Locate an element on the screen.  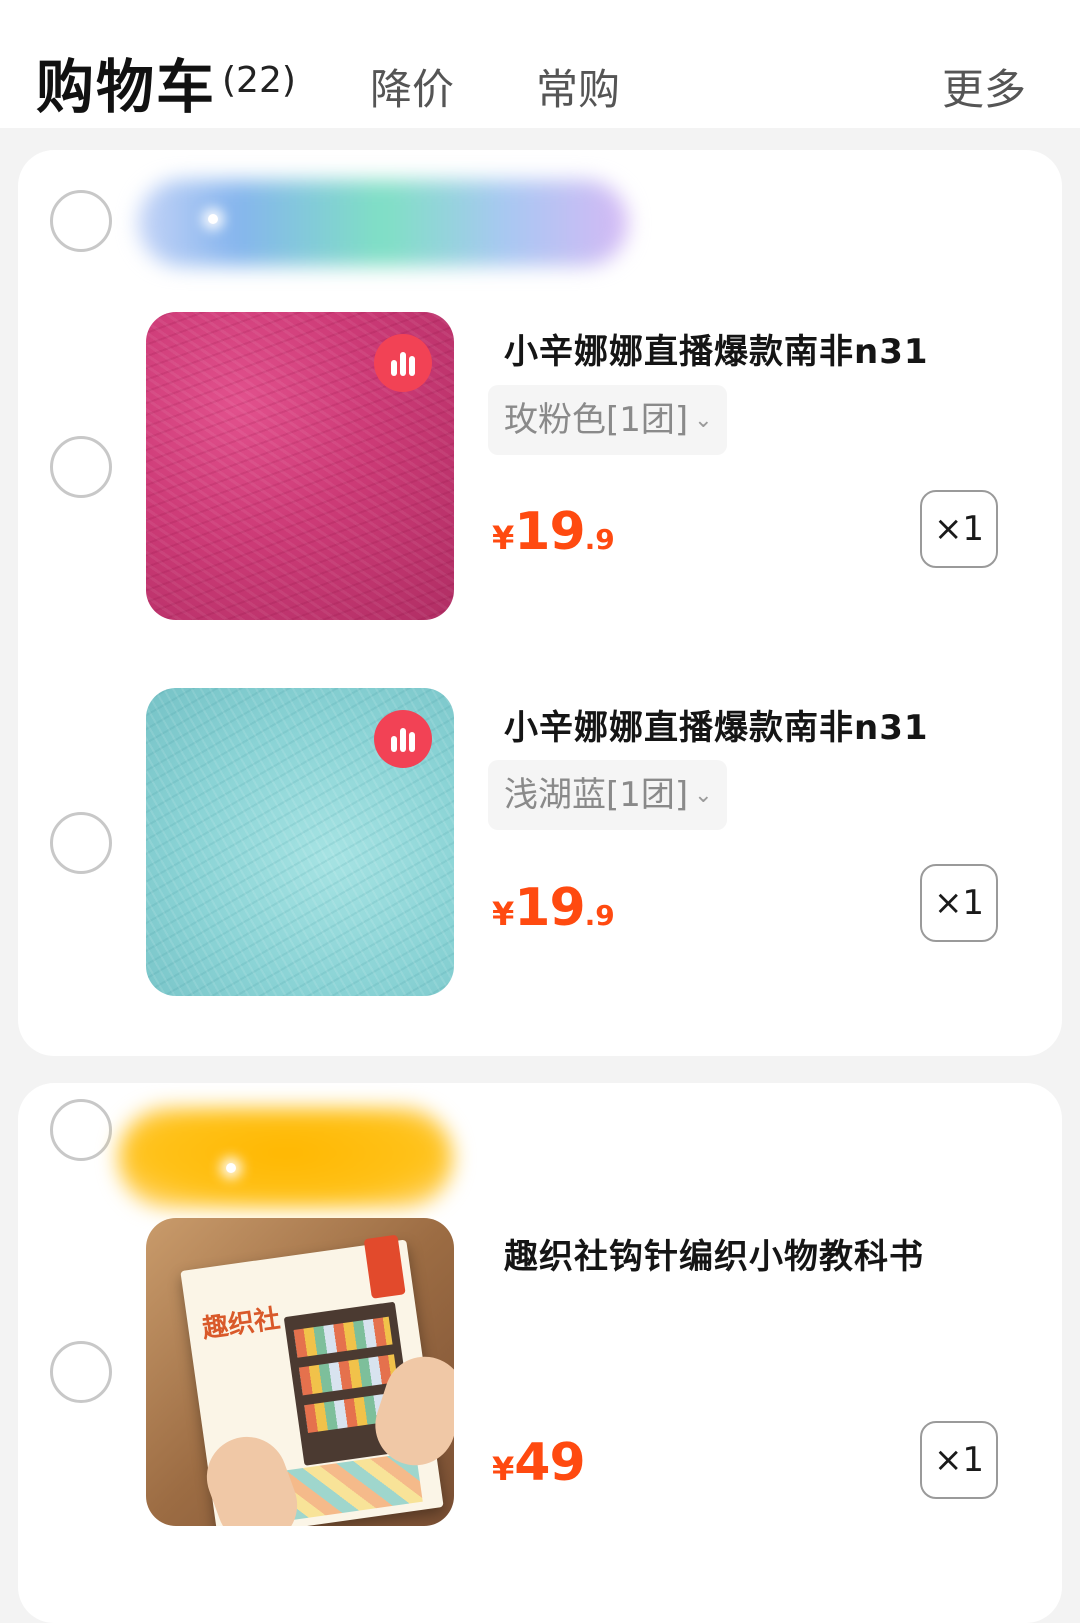
spec-selector: 玫粉色[1团] ⌄ is located at coordinates (607, 420).